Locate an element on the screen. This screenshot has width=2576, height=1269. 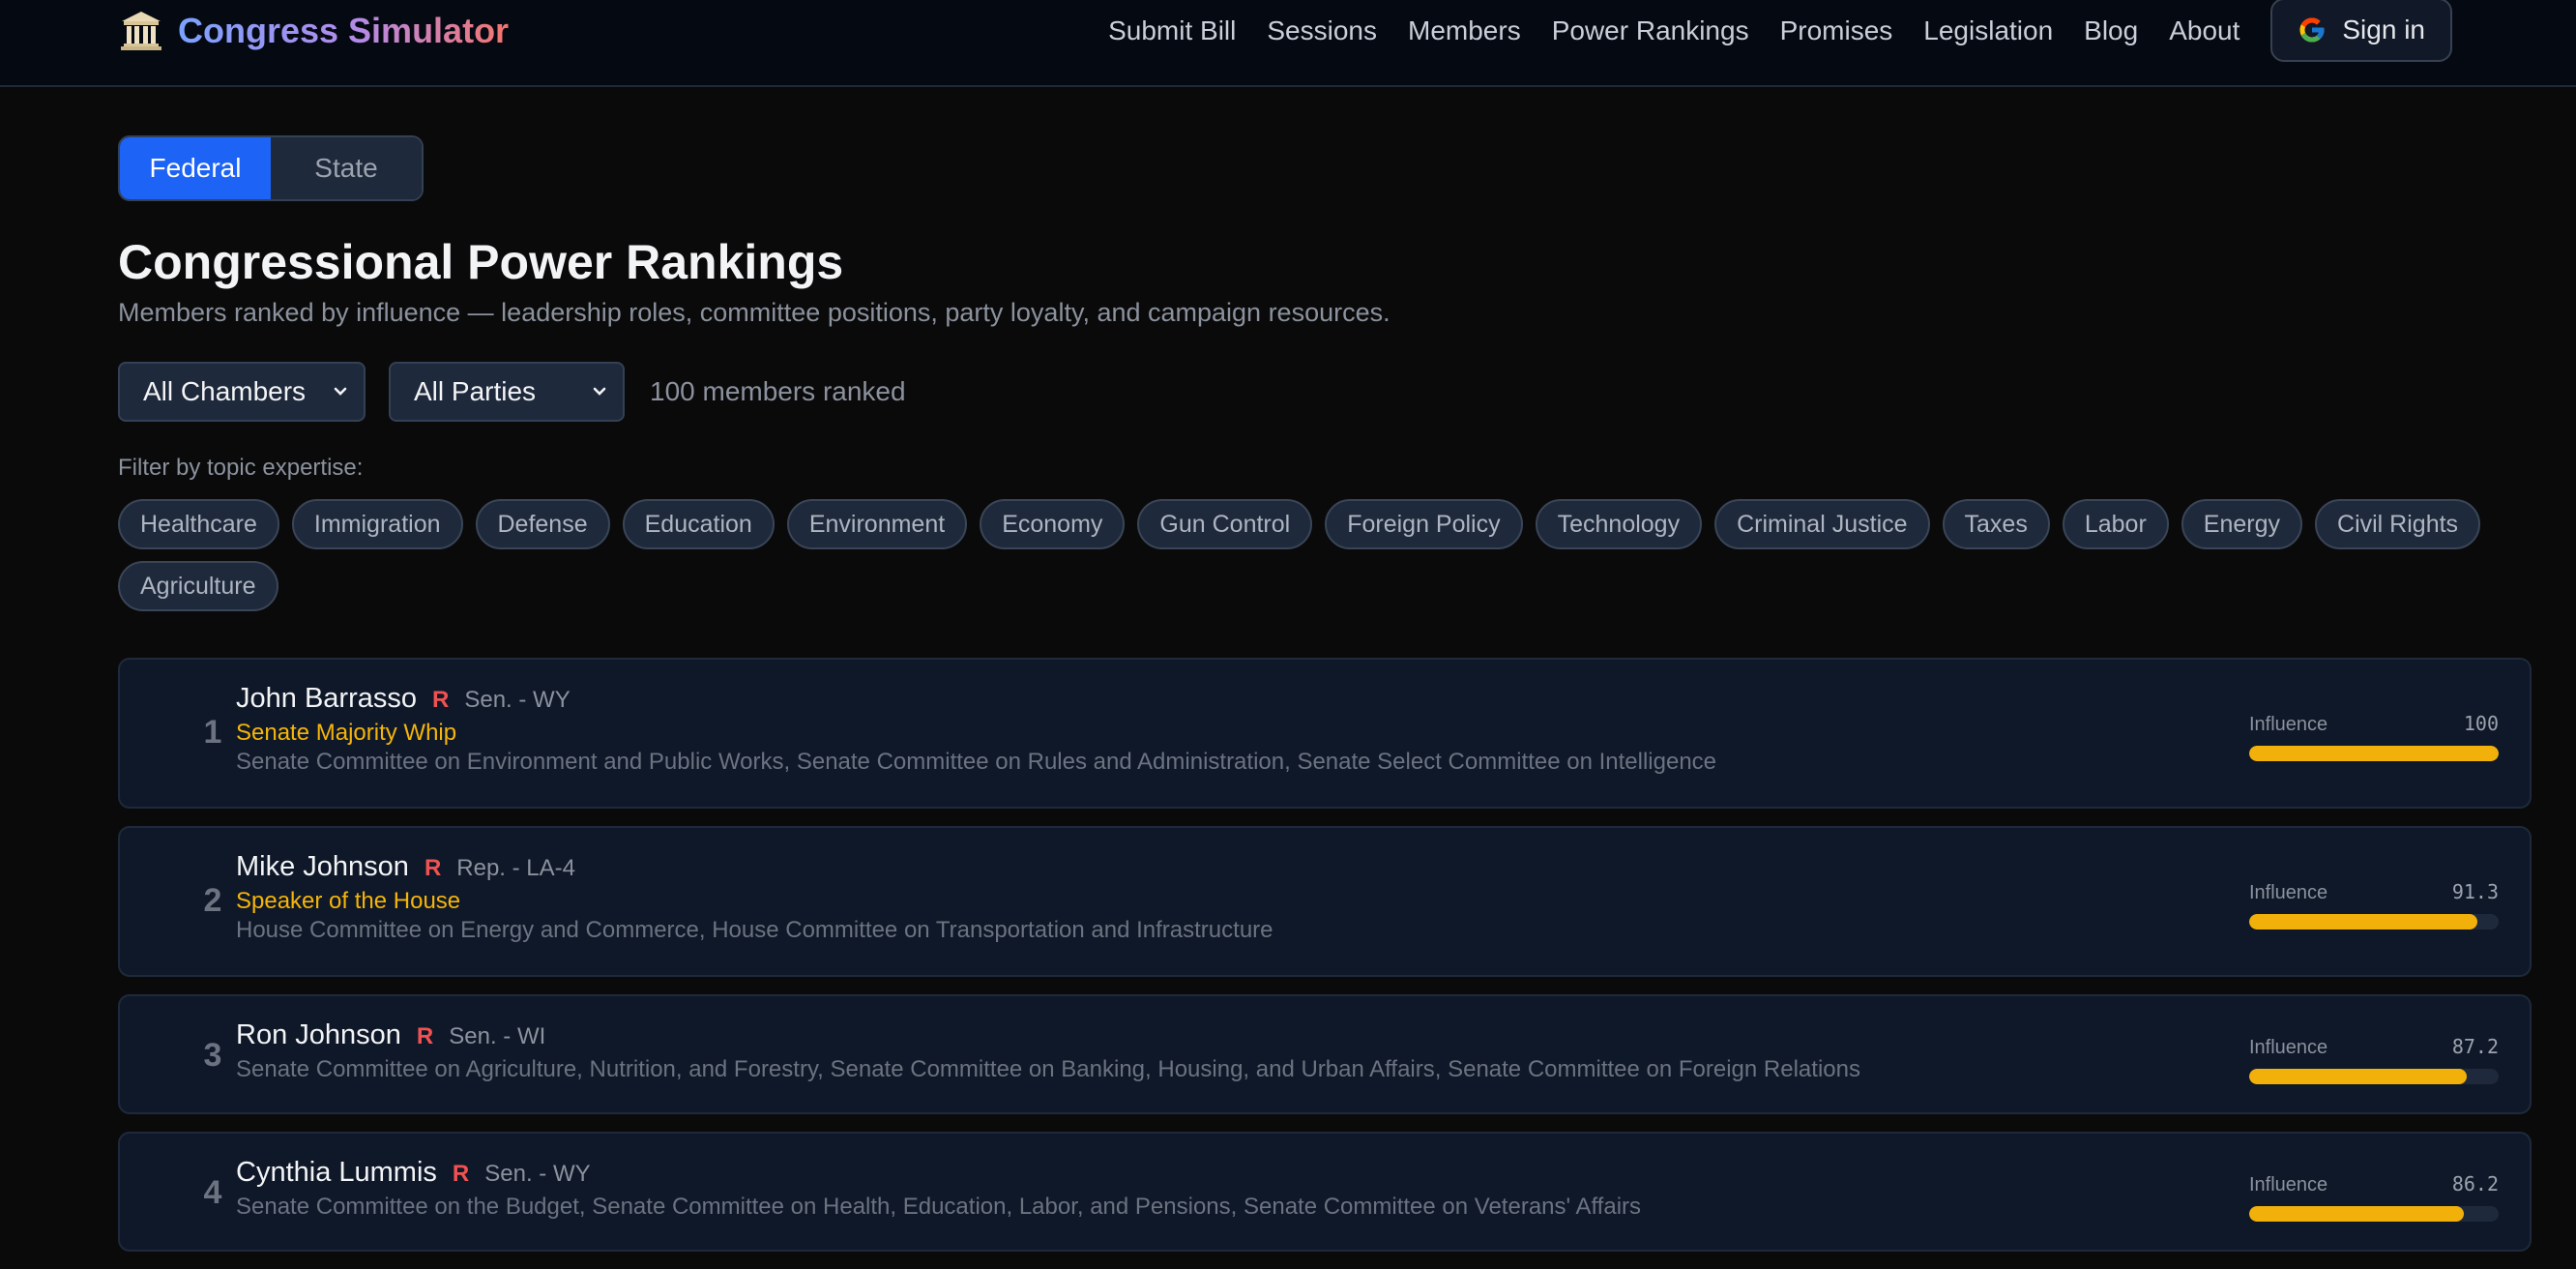
topic-chip-gun-control: Gun Control is located at coordinates (1225, 524).